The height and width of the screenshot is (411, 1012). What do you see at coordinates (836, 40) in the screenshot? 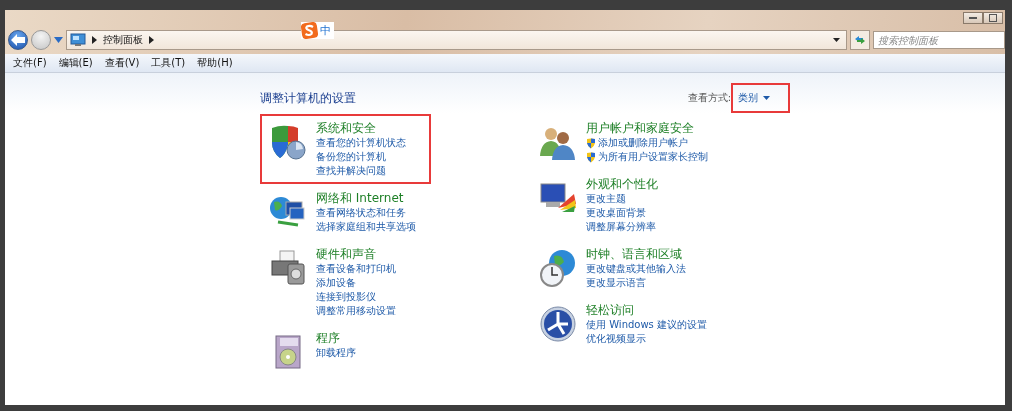
I see `dropdown-caret-icon` at bounding box center [836, 40].